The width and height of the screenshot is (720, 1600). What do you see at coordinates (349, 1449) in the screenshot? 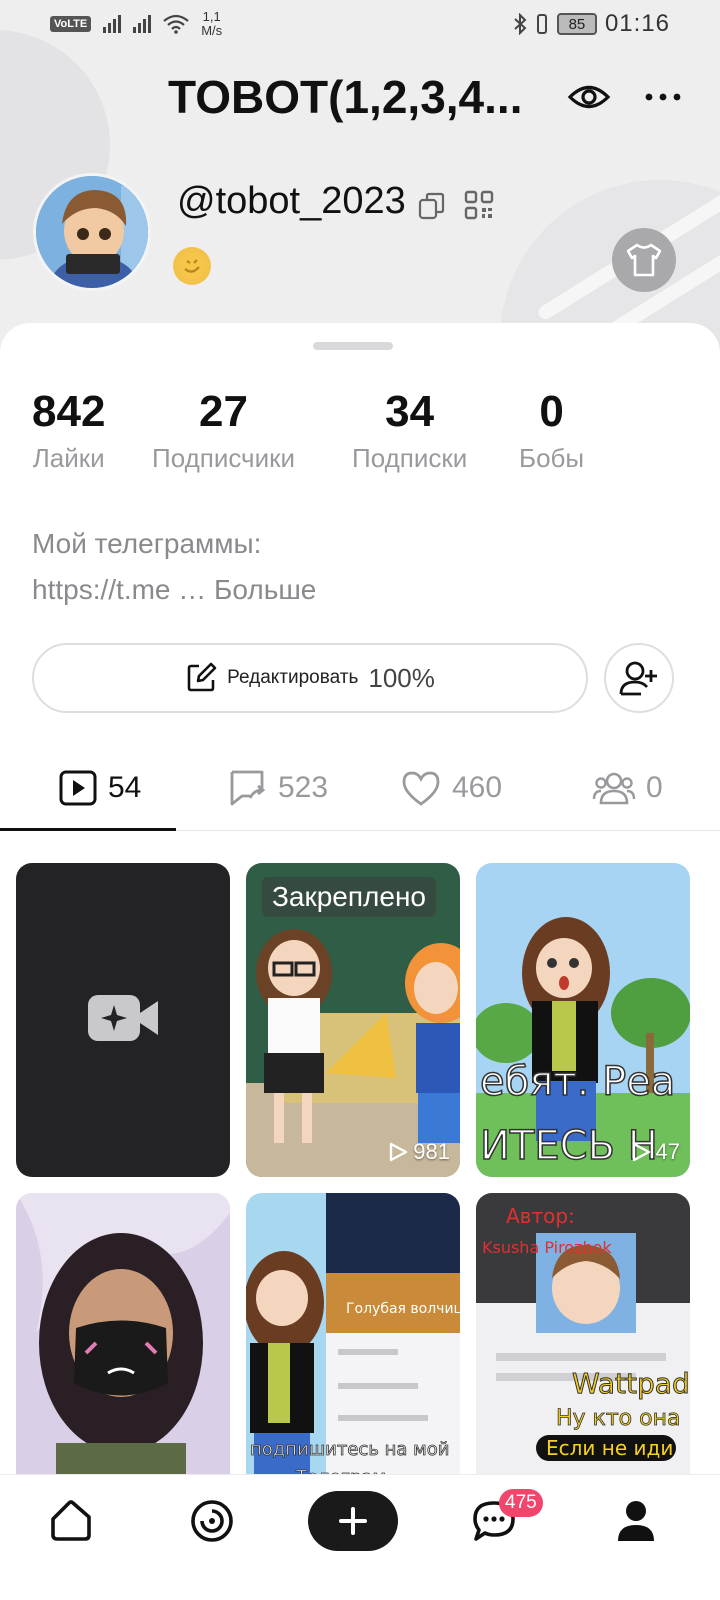
I see `svg-text: подпишитесь на мой` at bounding box center [349, 1449].